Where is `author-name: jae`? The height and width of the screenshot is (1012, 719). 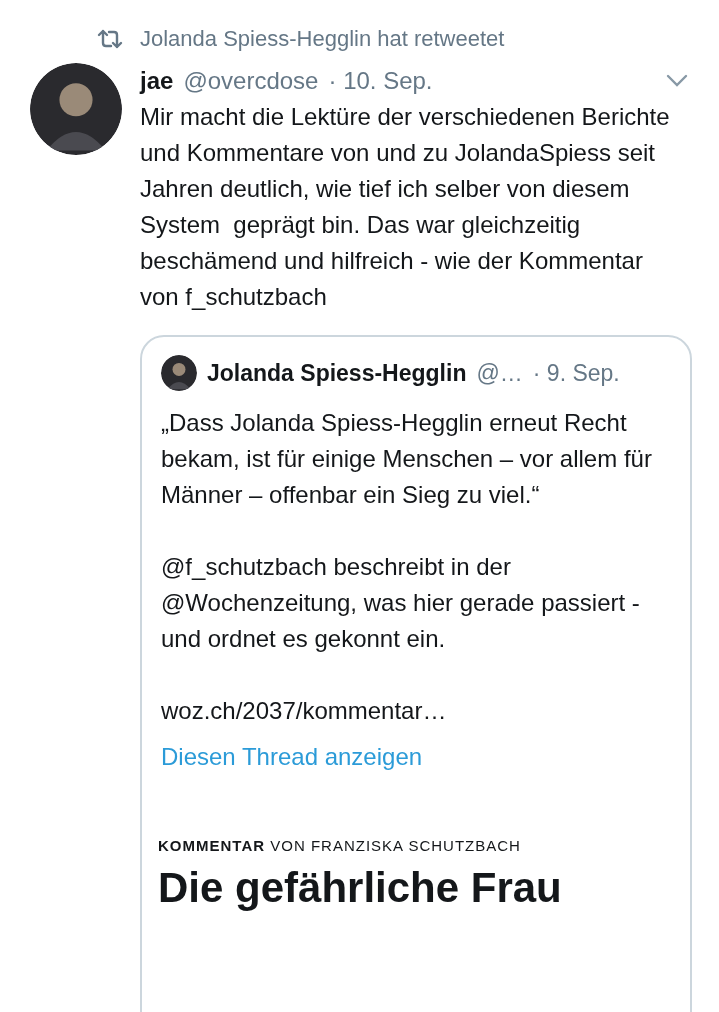 author-name: jae is located at coordinates (157, 81).